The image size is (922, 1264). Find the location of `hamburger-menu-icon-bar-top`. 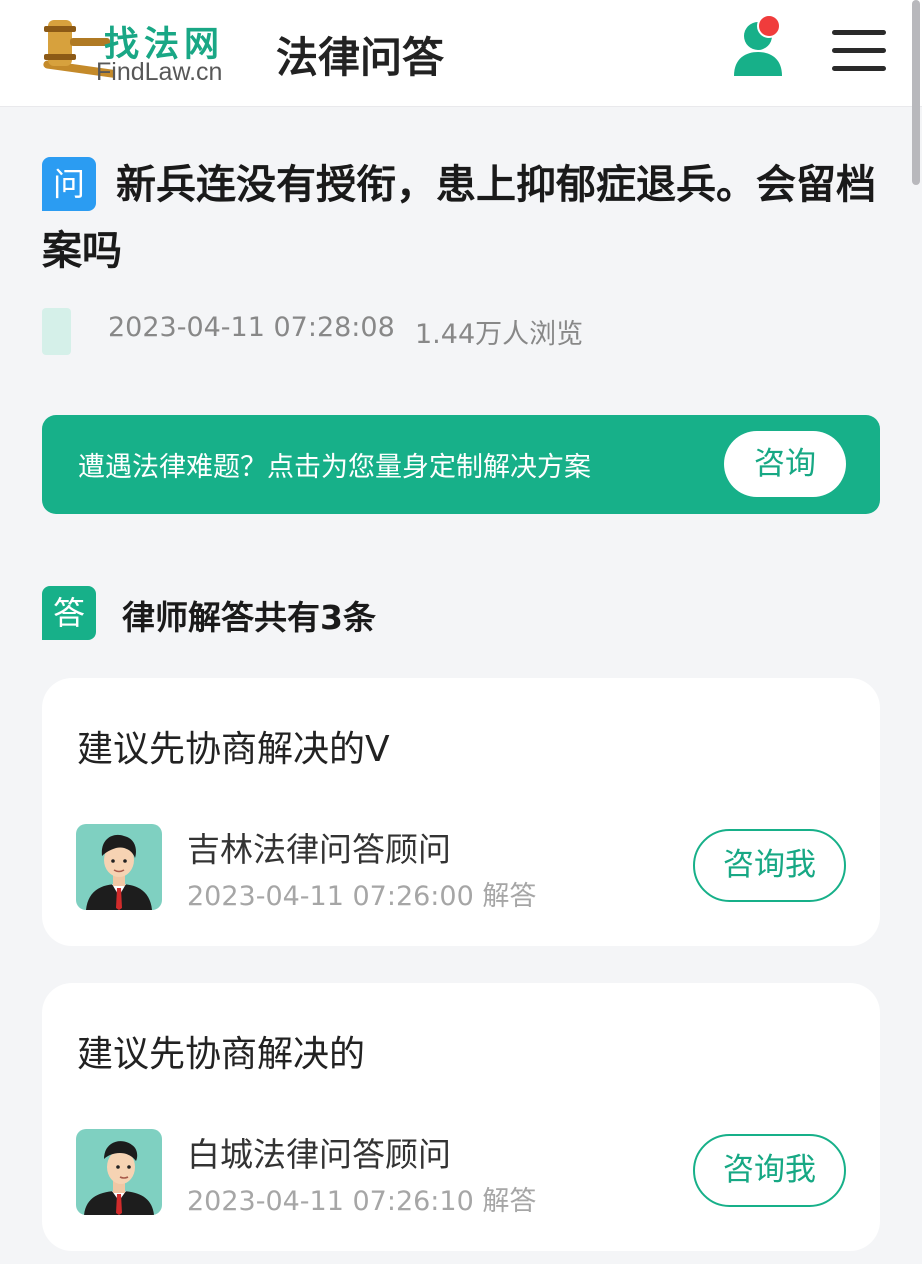

hamburger-menu-icon-bar-top is located at coordinates (859, 32).